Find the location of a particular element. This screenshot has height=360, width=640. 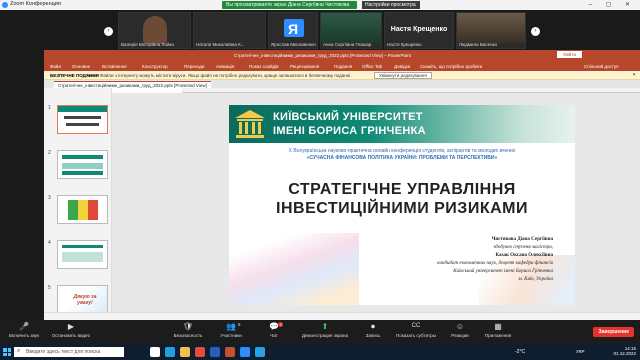

chat-button: 💬 Чат 2 is located at coordinates (274, 330).